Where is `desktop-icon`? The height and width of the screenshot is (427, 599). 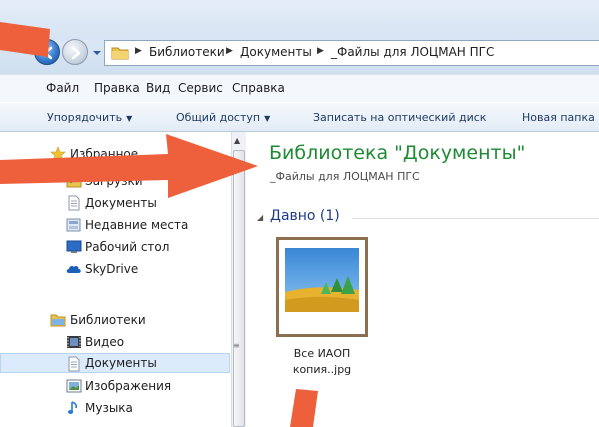 desktop-icon is located at coordinates (74, 246).